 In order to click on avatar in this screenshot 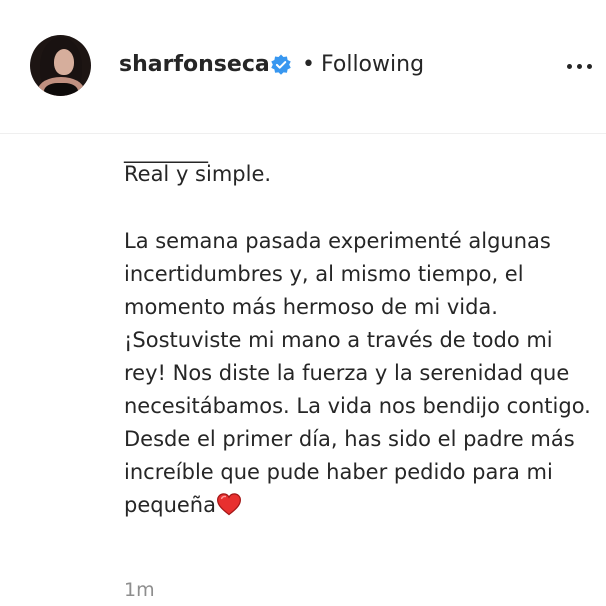, I will do `click(60, 65)`.